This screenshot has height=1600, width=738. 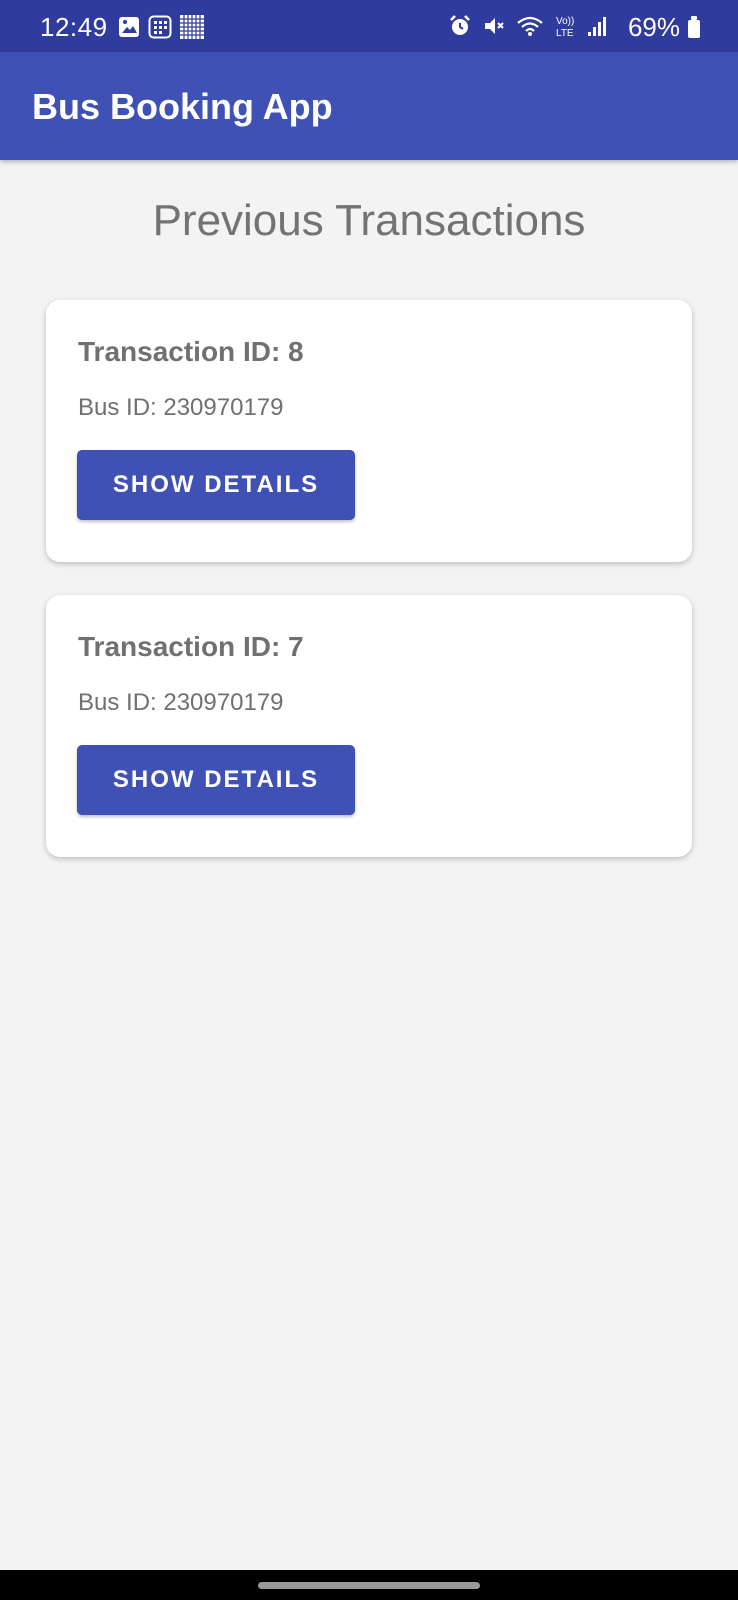 What do you see at coordinates (565, 33) in the screenshot?
I see `svg-text: LTE` at bounding box center [565, 33].